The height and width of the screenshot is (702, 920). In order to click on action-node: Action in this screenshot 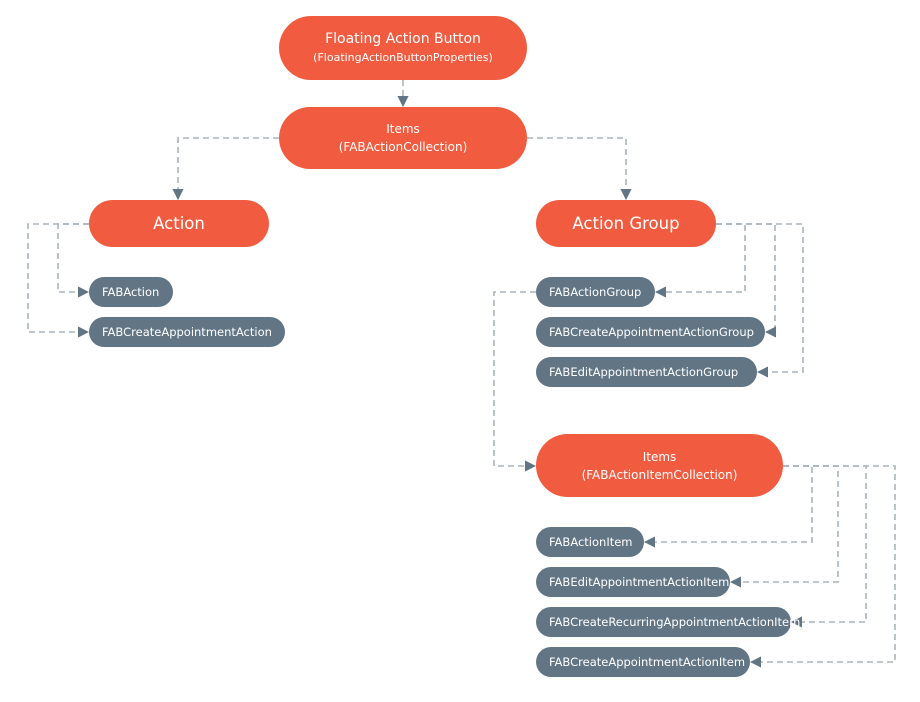, I will do `click(179, 223)`.